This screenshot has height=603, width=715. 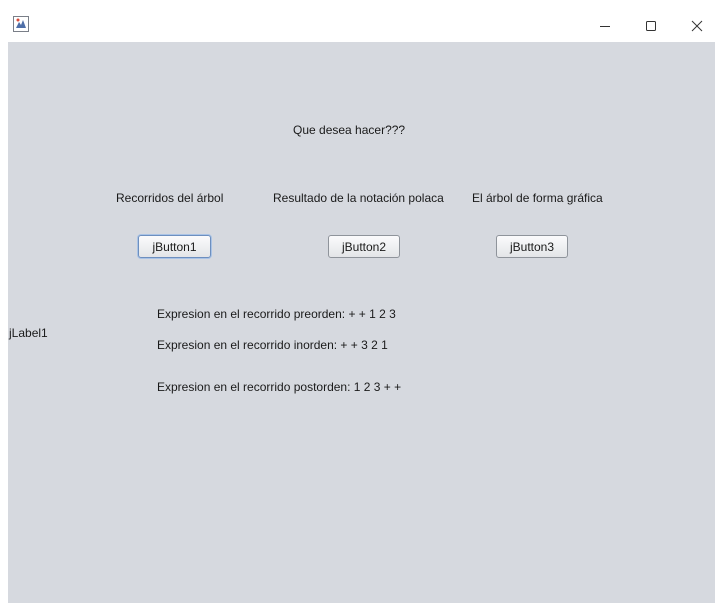 I want to click on title-bar, so click(x=361, y=26).